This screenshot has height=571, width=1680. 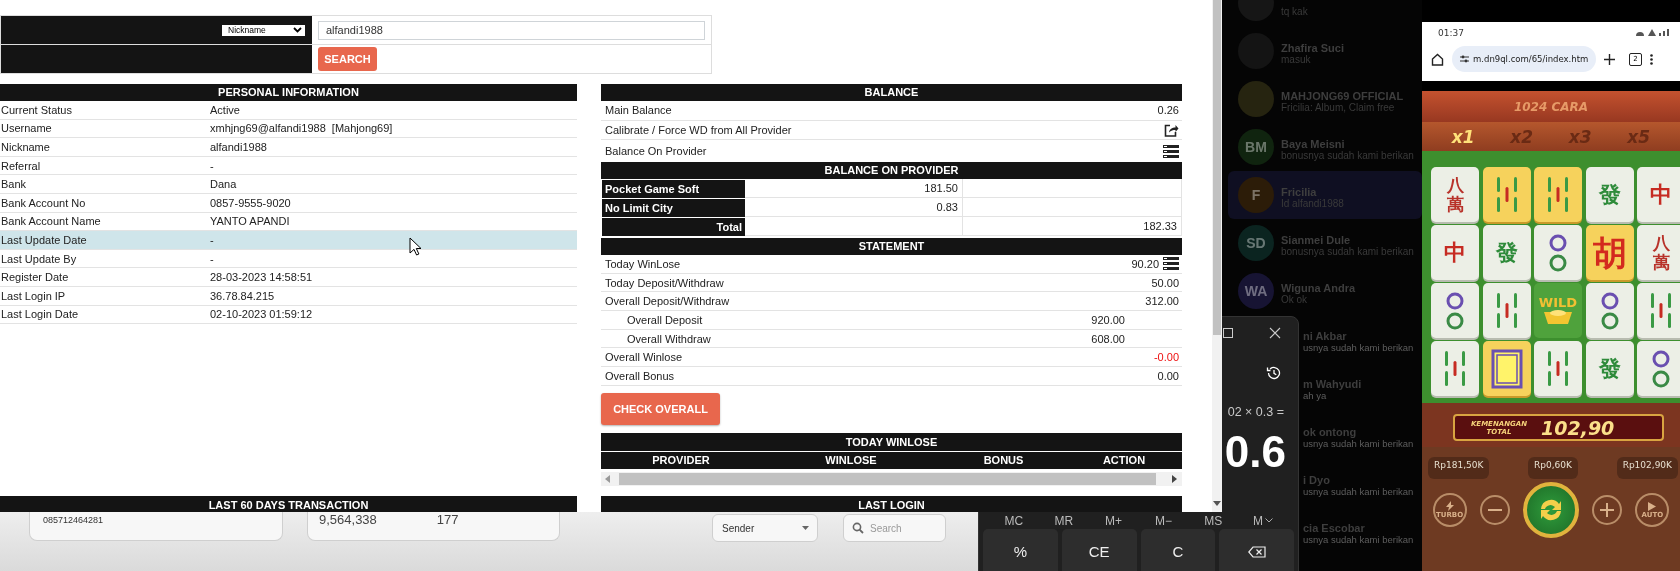 What do you see at coordinates (667, 301) in the screenshot?
I see `field-label: Overall Deposit/Withdraw` at bounding box center [667, 301].